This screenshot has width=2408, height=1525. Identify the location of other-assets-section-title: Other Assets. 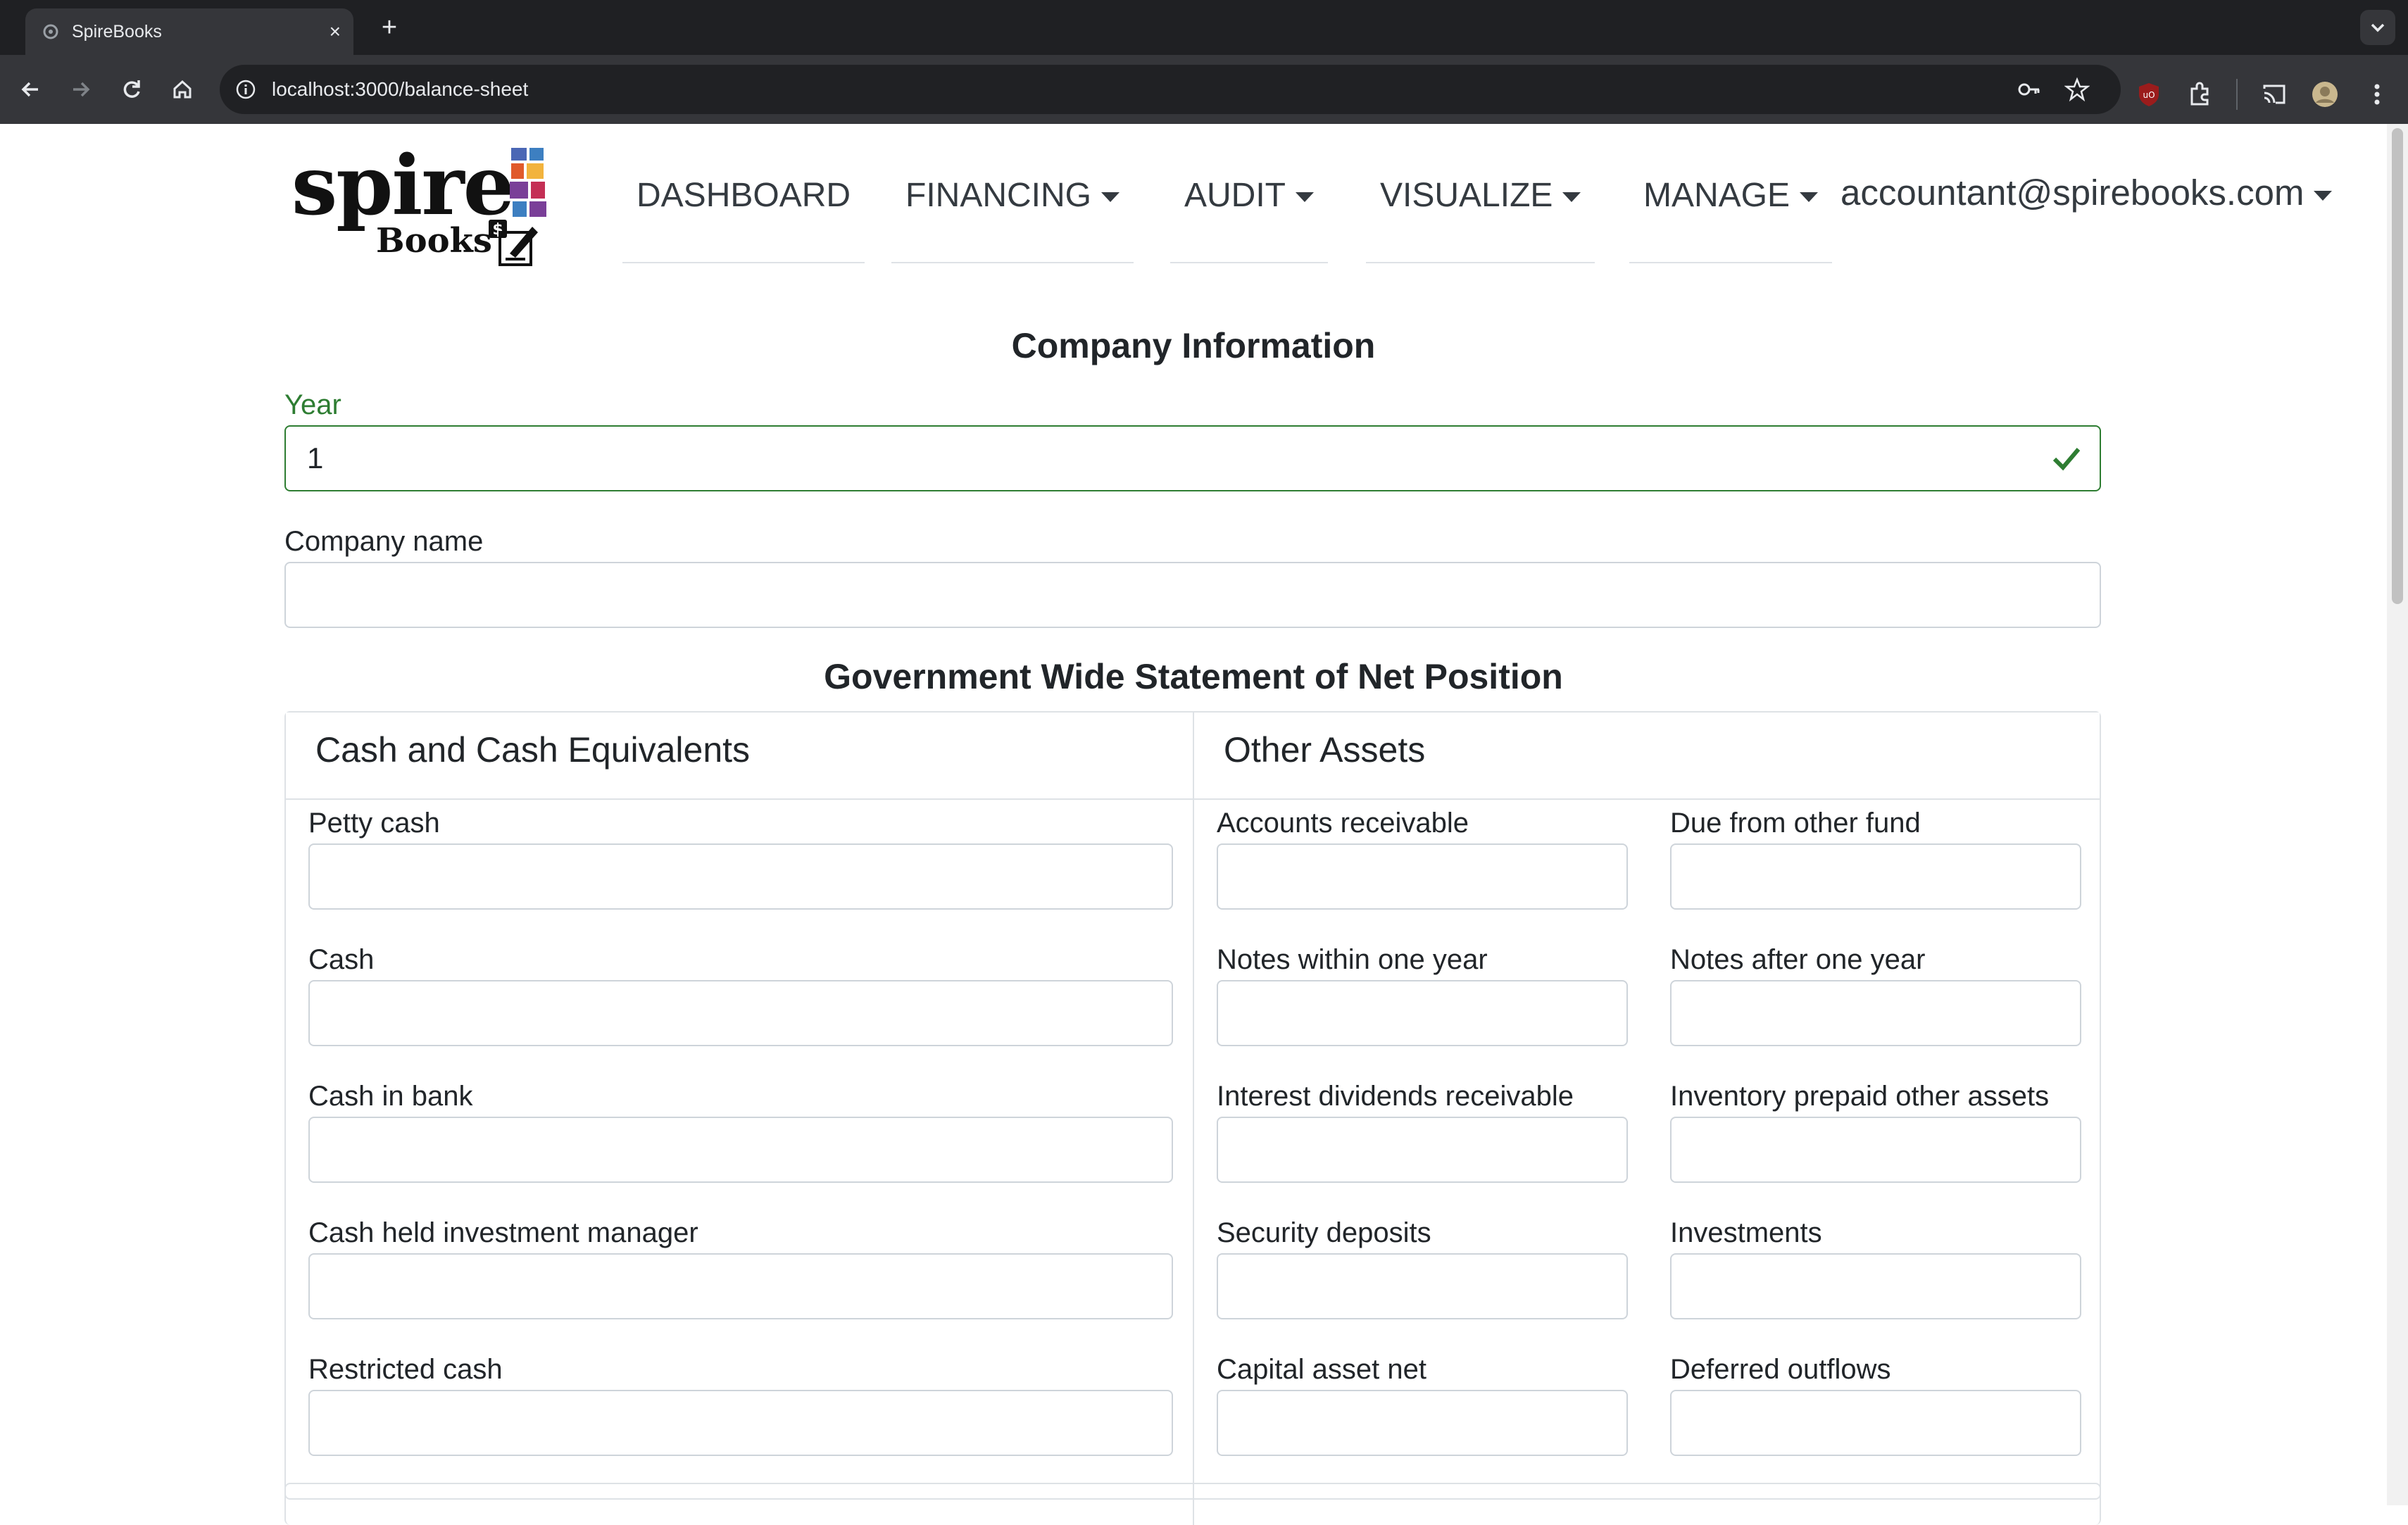
(1325, 750).